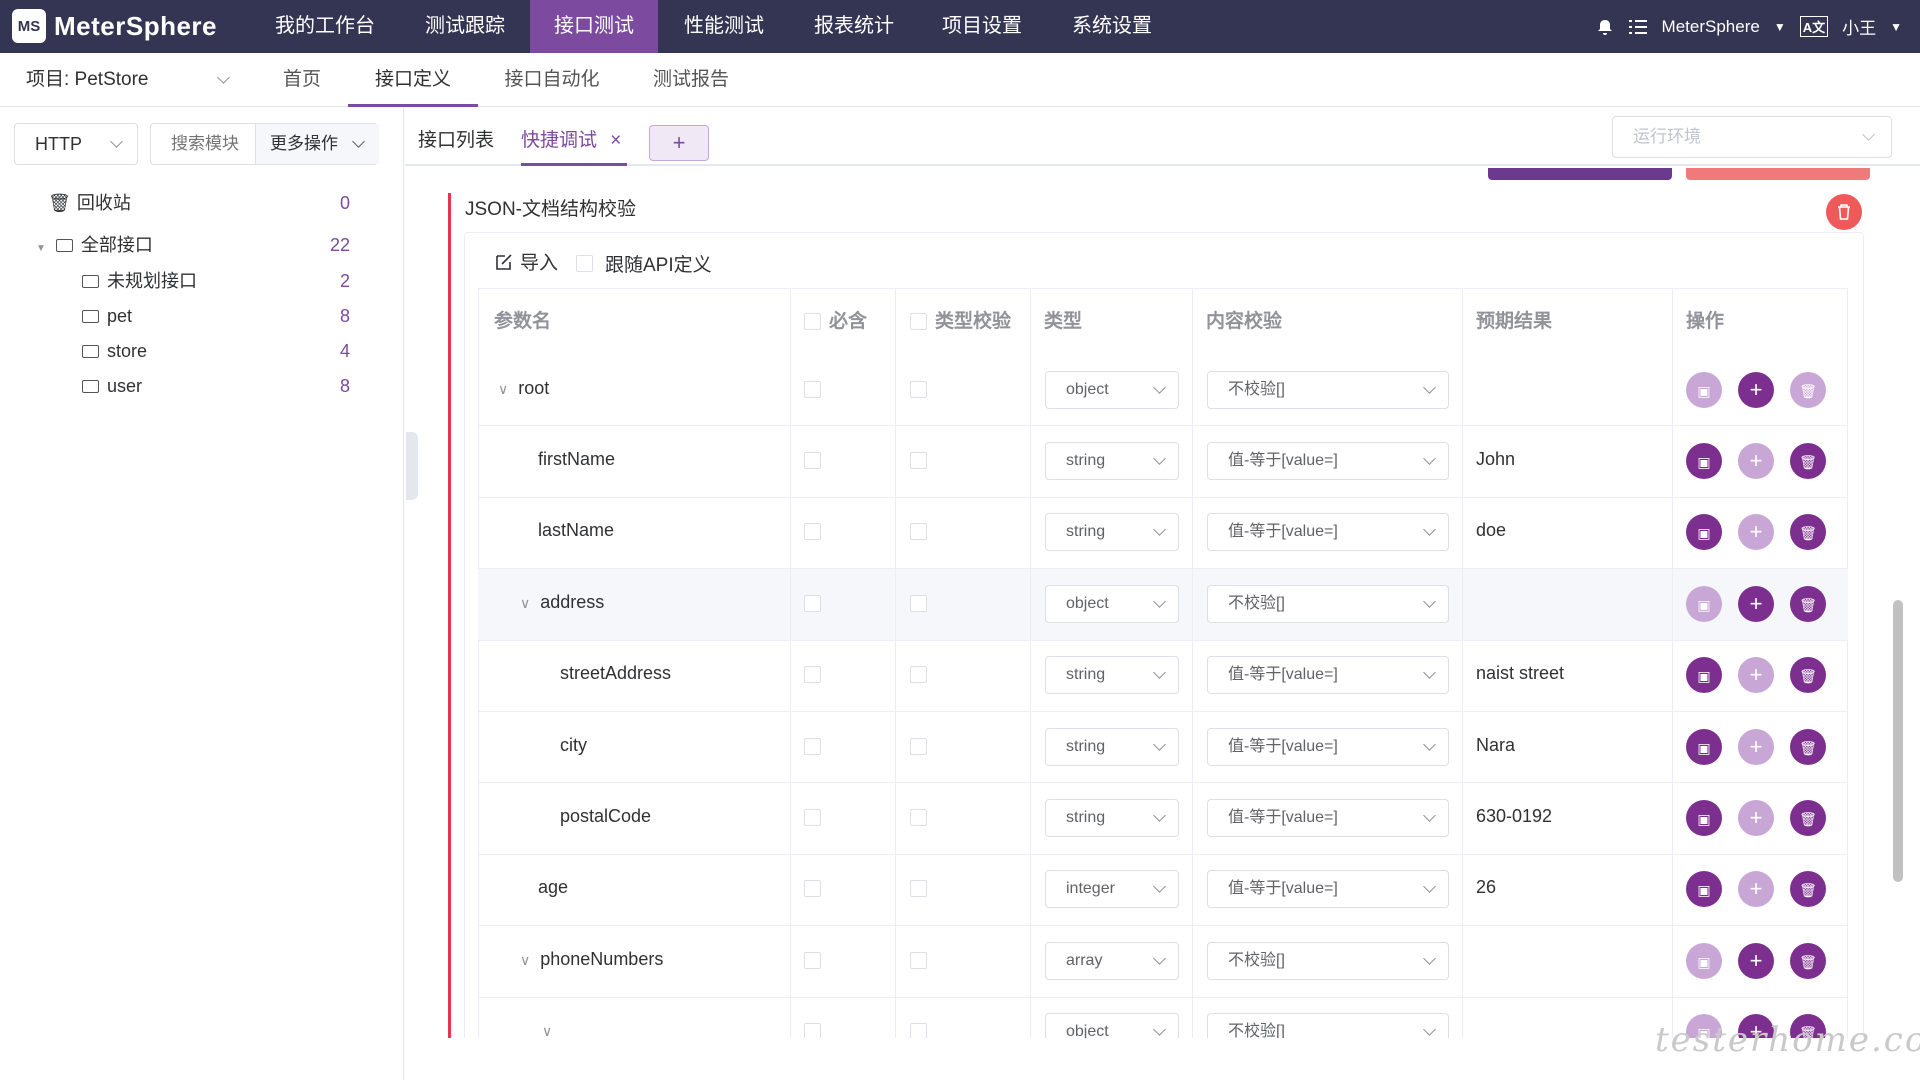 Image resolution: width=1920 pixels, height=1080 pixels. What do you see at coordinates (1495, 459) in the screenshot?
I see `expected-value: John` at bounding box center [1495, 459].